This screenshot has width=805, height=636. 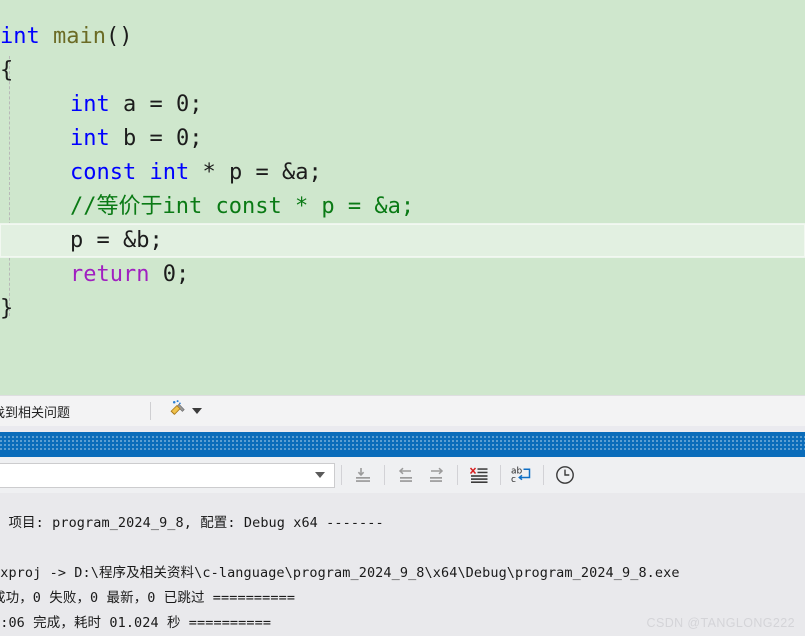 I want to click on code-line-text: int main(), so click(x=66, y=37).